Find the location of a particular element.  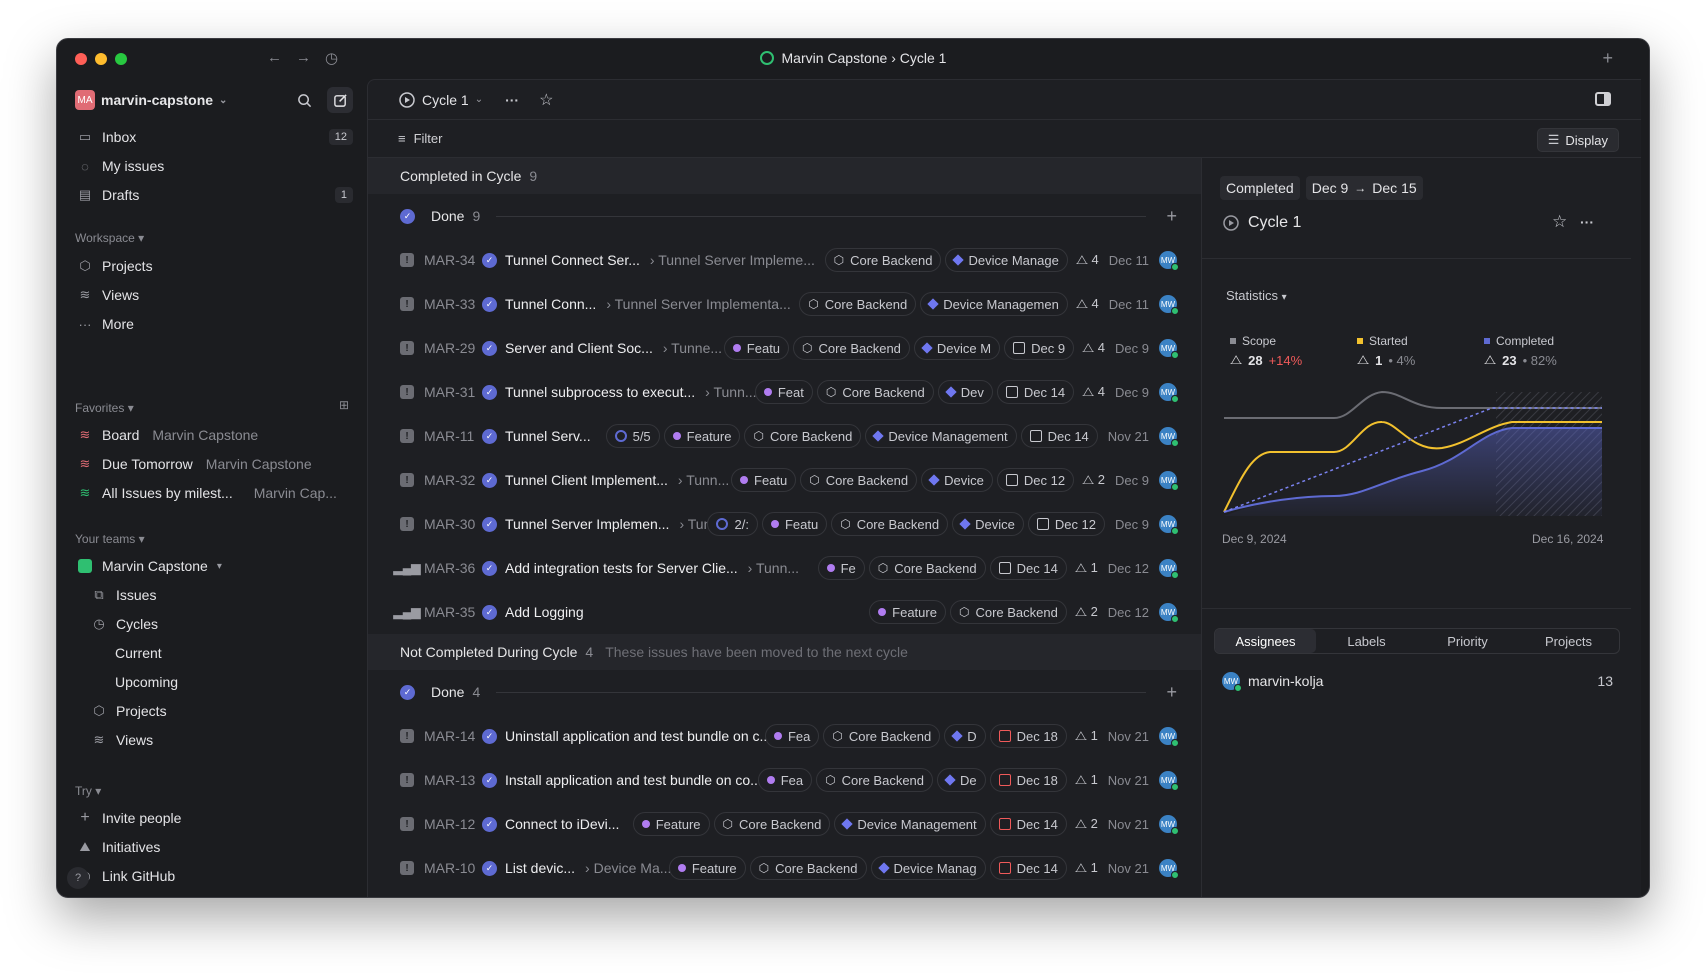

medium-priority-icon: ▂▄▆ is located at coordinates (407, 568).